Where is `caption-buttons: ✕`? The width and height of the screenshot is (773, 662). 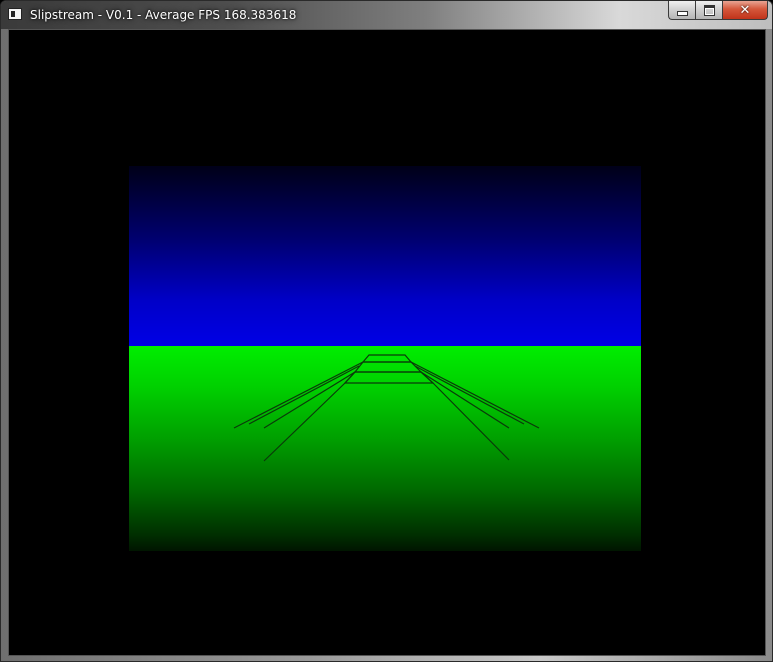
caption-buttons: ✕ is located at coordinates (718, 10).